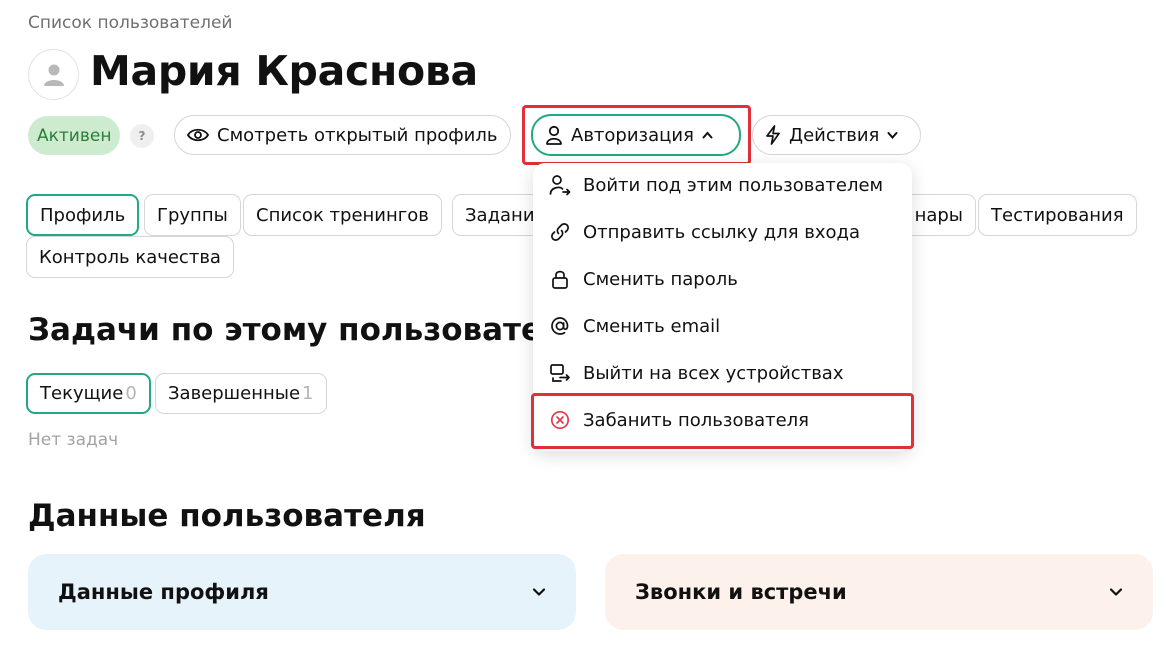 The width and height of the screenshot is (1169, 646). What do you see at coordinates (284, 71) in the screenshot?
I see `page-title: Мария Краснова` at bounding box center [284, 71].